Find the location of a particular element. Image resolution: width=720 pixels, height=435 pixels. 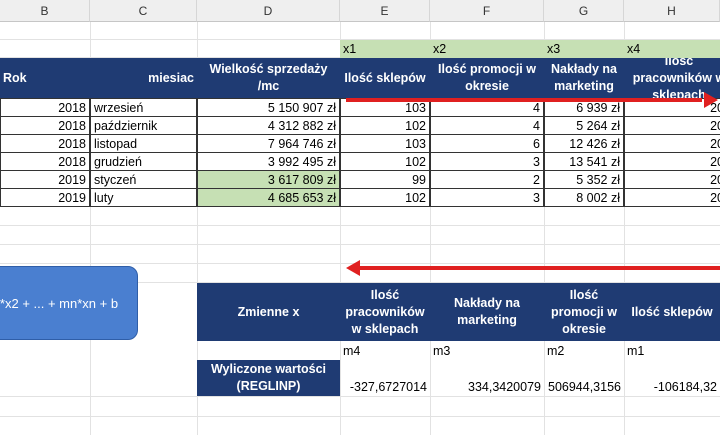

cell-sklepy: 99 is located at coordinates (385, 179).